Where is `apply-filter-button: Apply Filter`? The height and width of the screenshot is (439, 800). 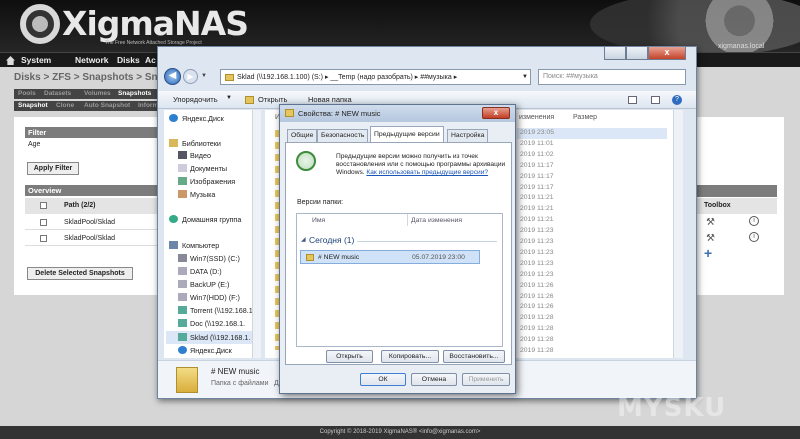
apply-filter-button: Apply Filter is located at coordinates (53, 168).